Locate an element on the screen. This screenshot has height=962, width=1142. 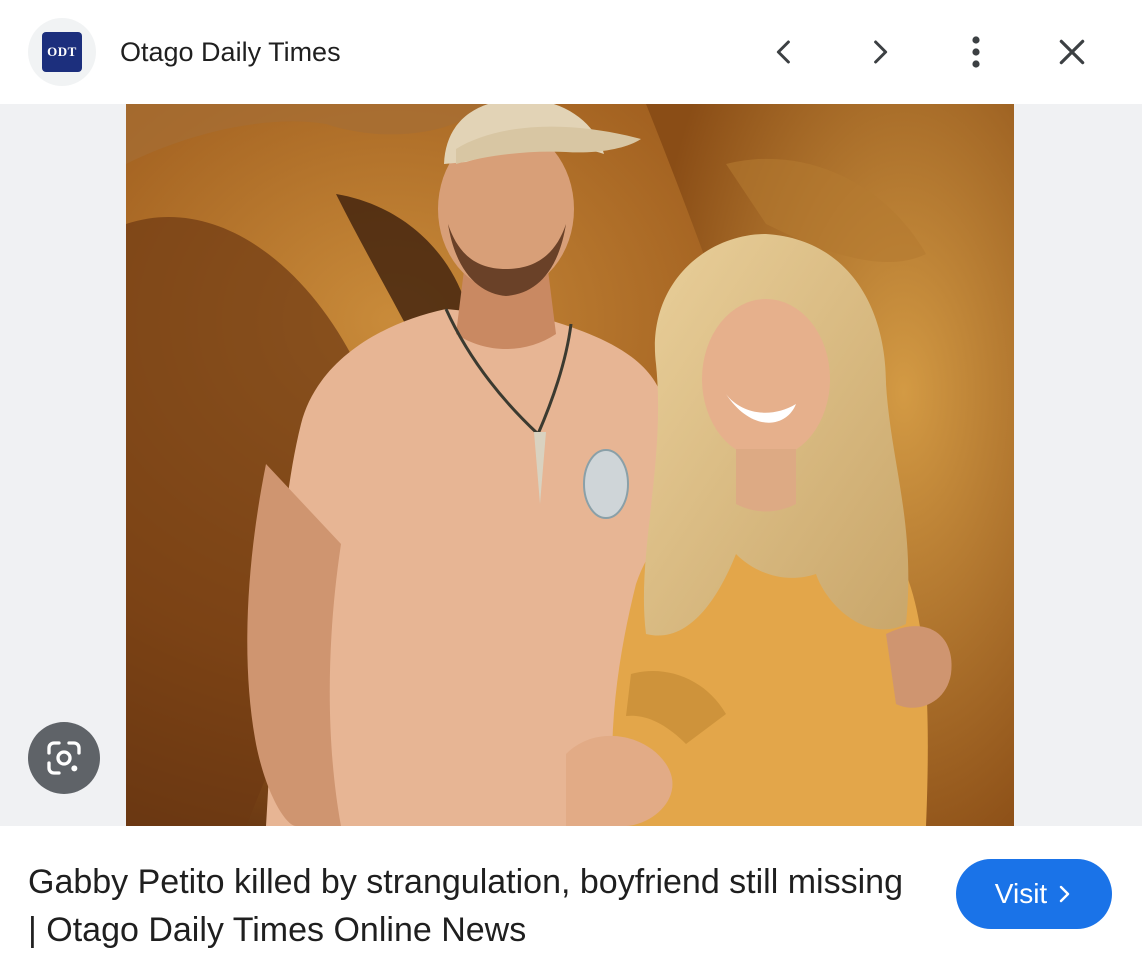
previous-button is located at coordinates (784, 52).